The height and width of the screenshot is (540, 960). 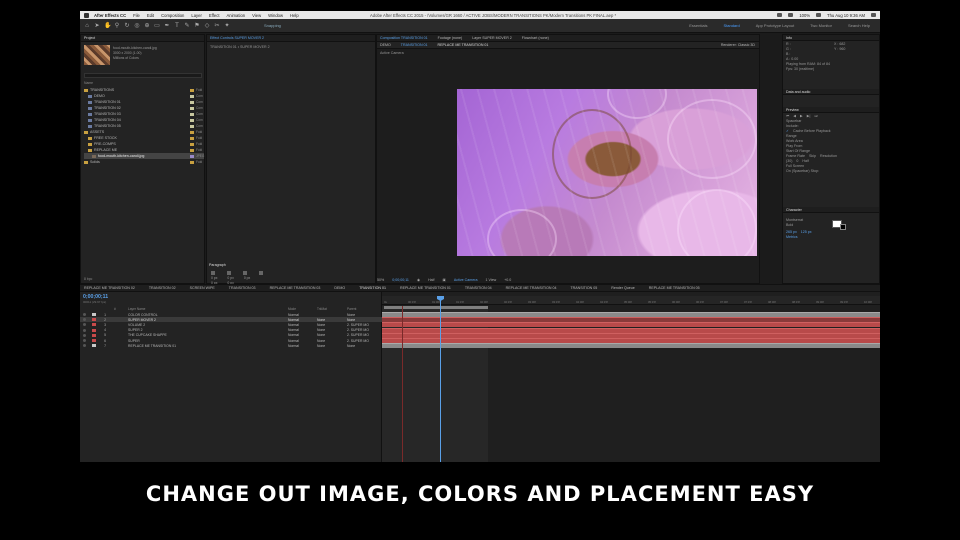 I want to click on menu-edit: Edit, so click(x=150, y=15).